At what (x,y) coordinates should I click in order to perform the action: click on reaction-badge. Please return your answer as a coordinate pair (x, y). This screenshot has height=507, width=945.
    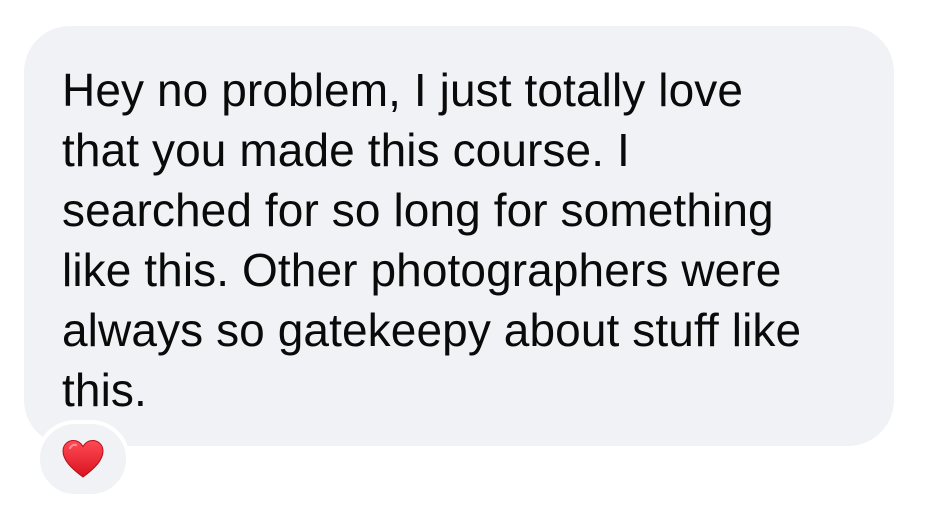
    Looking at the image, I should click on (83, 459).